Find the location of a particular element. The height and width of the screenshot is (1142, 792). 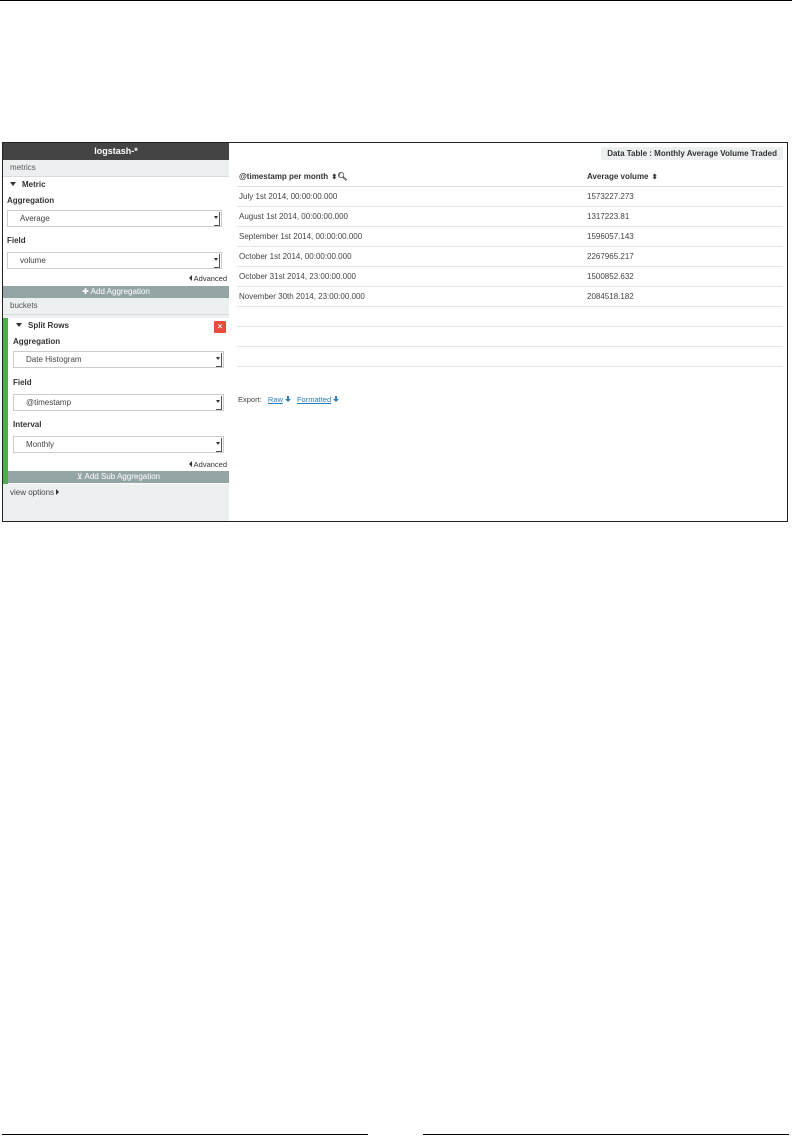

add-sub-aggregation-button: ⊻ Add Sub Aggregation is located at coordinates (118, 477).